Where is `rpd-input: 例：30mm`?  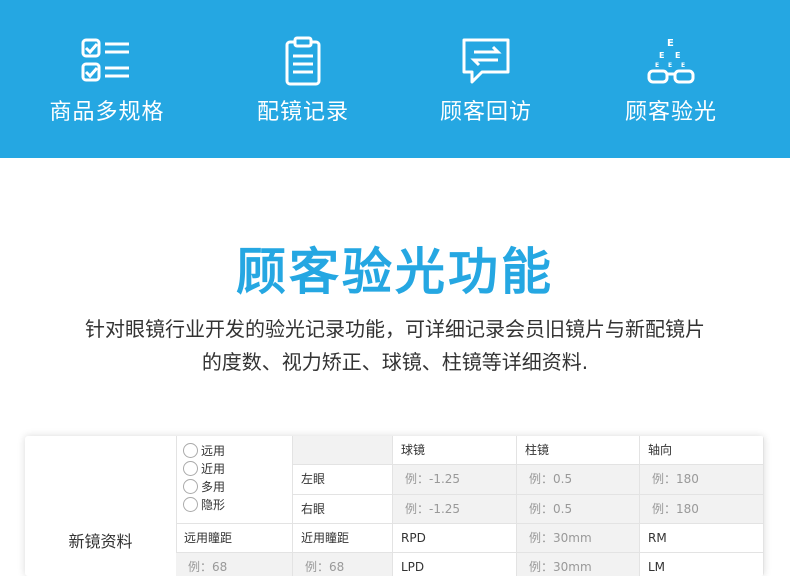
rpd-input: 例：30mm is located at coordinates (578, 538).